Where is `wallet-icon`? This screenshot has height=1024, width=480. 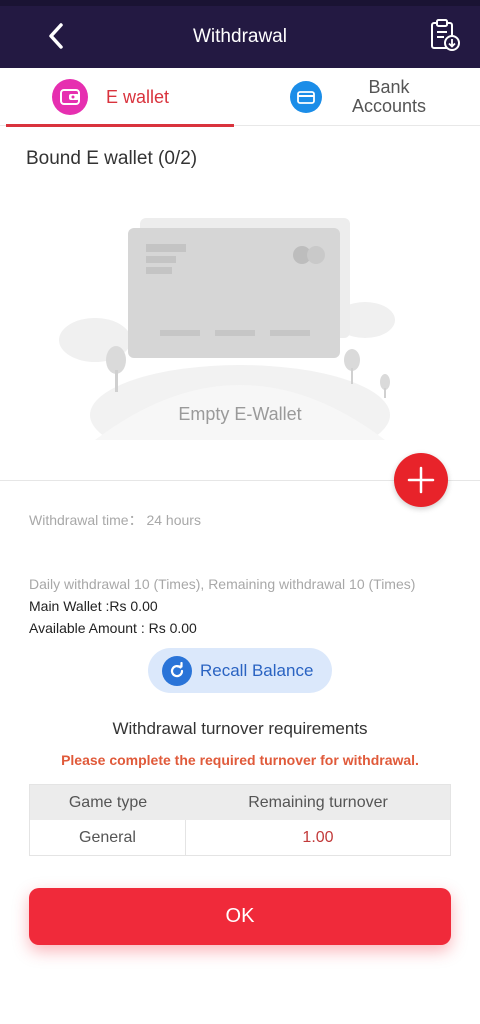 wallet-icon is located at coordinates (70, 97).